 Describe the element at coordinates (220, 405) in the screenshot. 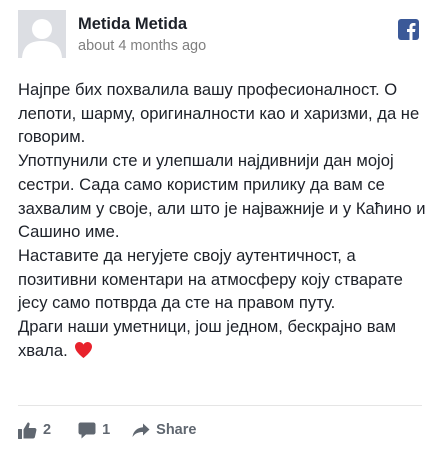

I see `divider` at that location.